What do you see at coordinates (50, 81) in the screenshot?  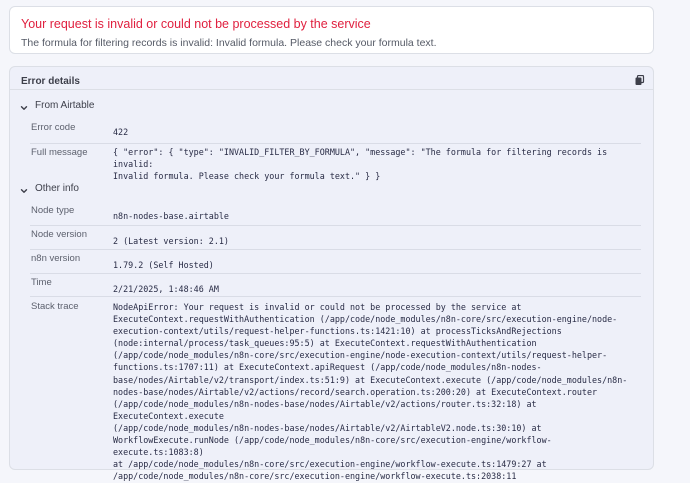 I see `error-details-title: Error details` at bounding box center [50, 81].